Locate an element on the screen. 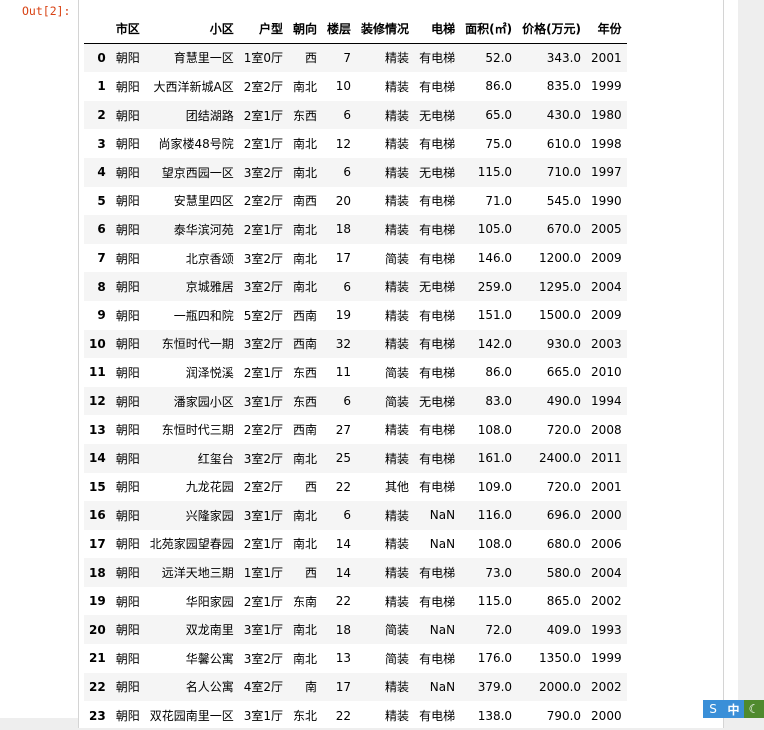  table-cell: 1997 is located at coordinates (606, 172).